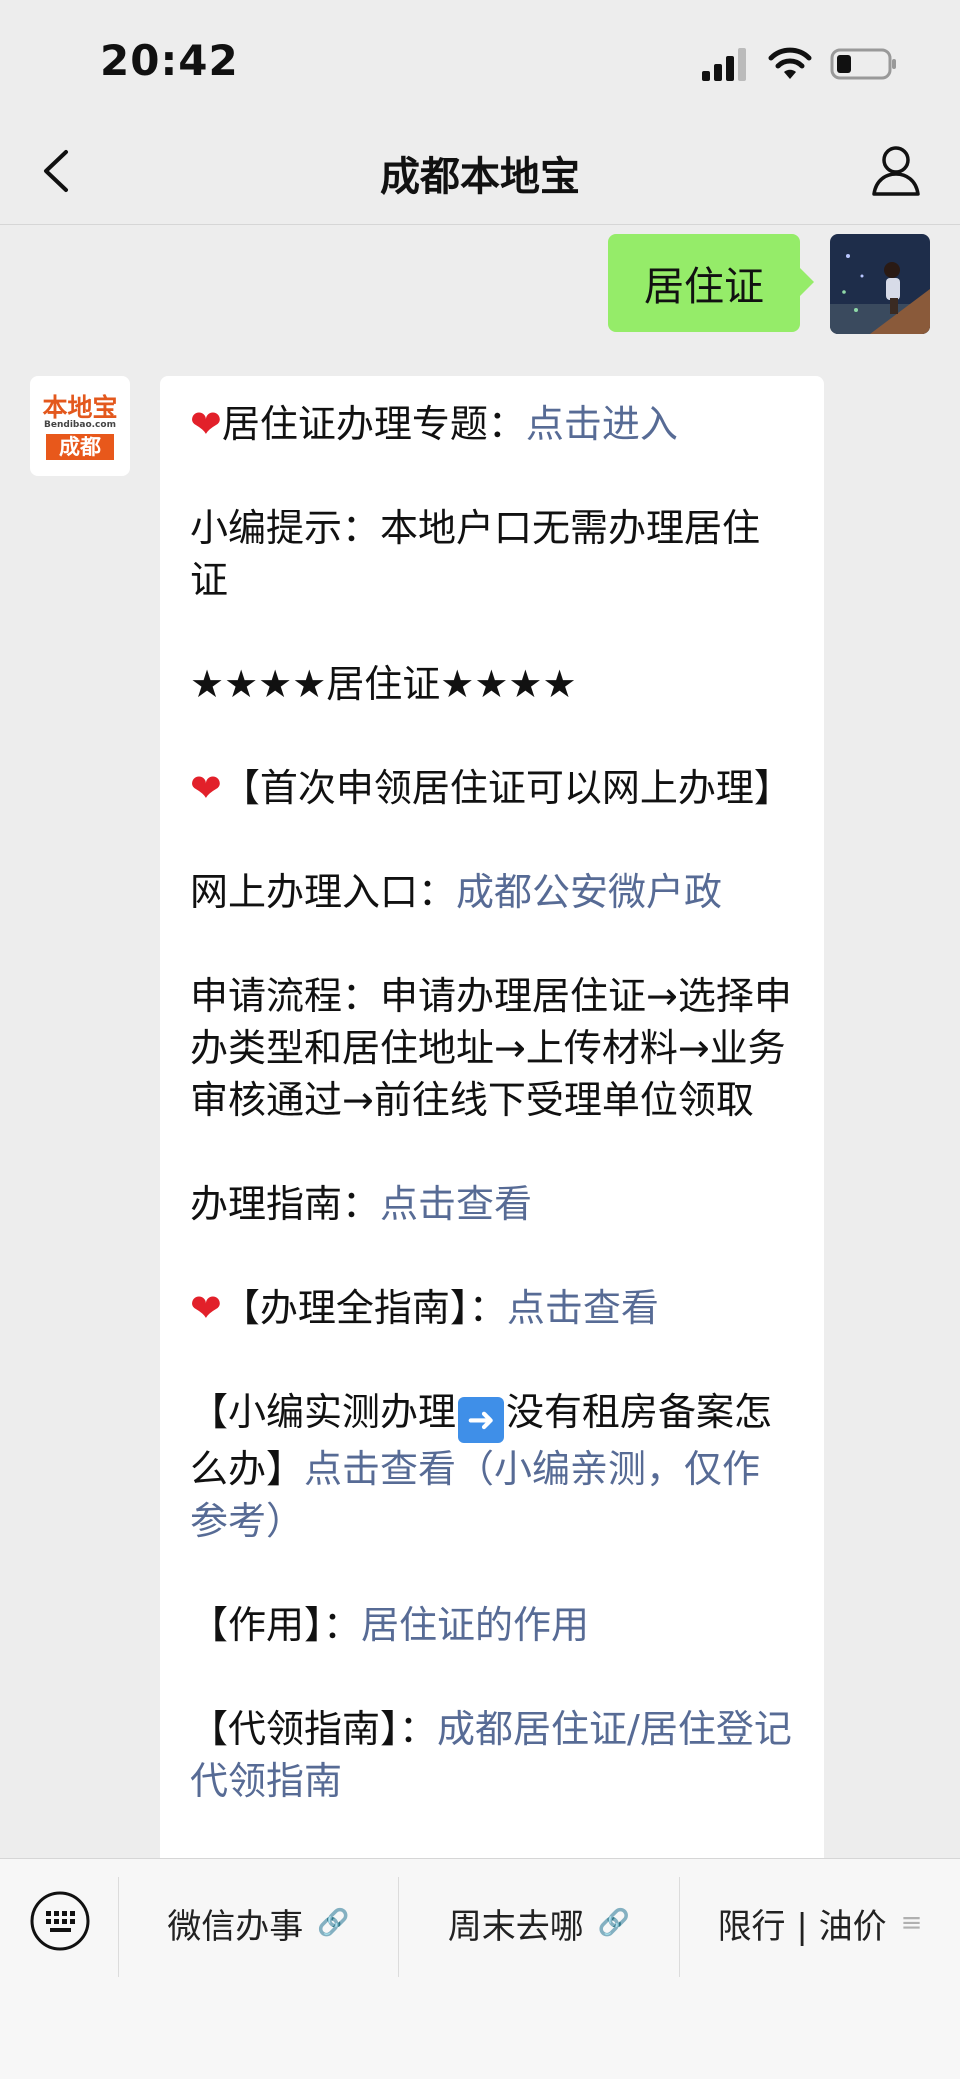  I want to click on person-icon, so click(896, 171).